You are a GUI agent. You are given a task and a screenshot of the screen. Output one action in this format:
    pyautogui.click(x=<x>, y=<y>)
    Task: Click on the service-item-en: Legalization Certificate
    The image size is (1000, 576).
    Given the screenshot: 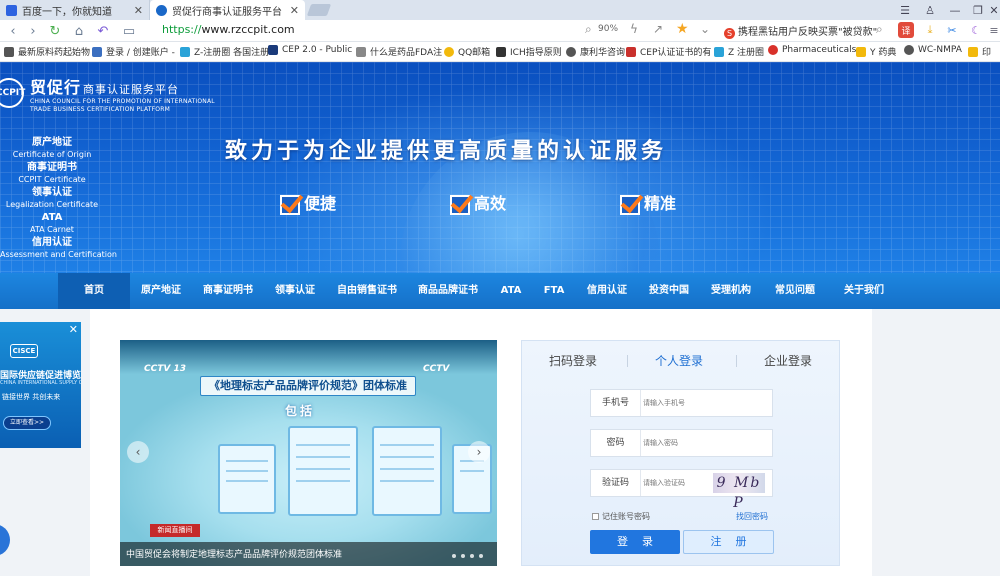 What is the action you would take?
    pyautogui.click(x=52, y=205)
    